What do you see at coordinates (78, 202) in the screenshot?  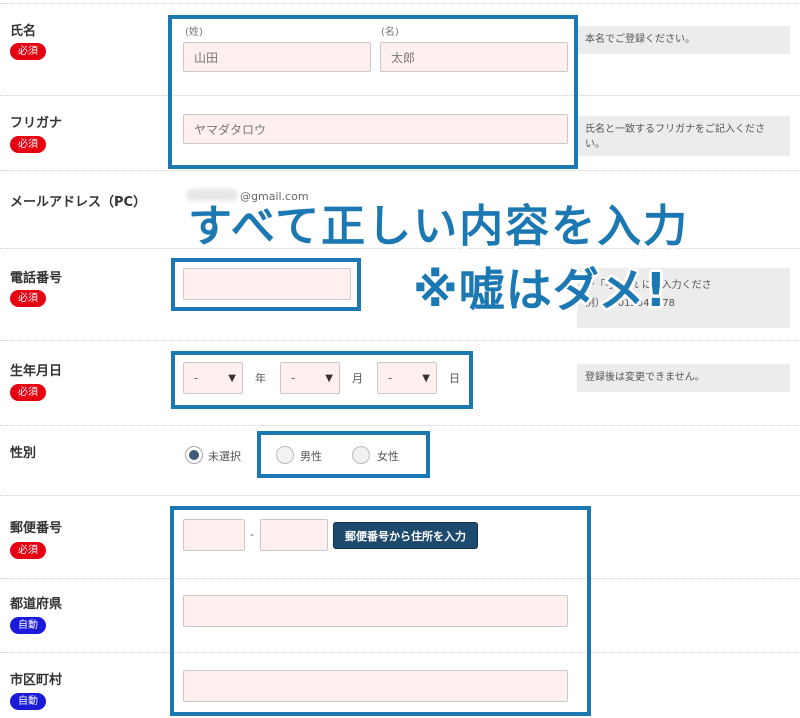 I see `email-label: メールアドレス（PC）` at bounding box center [78, 202].